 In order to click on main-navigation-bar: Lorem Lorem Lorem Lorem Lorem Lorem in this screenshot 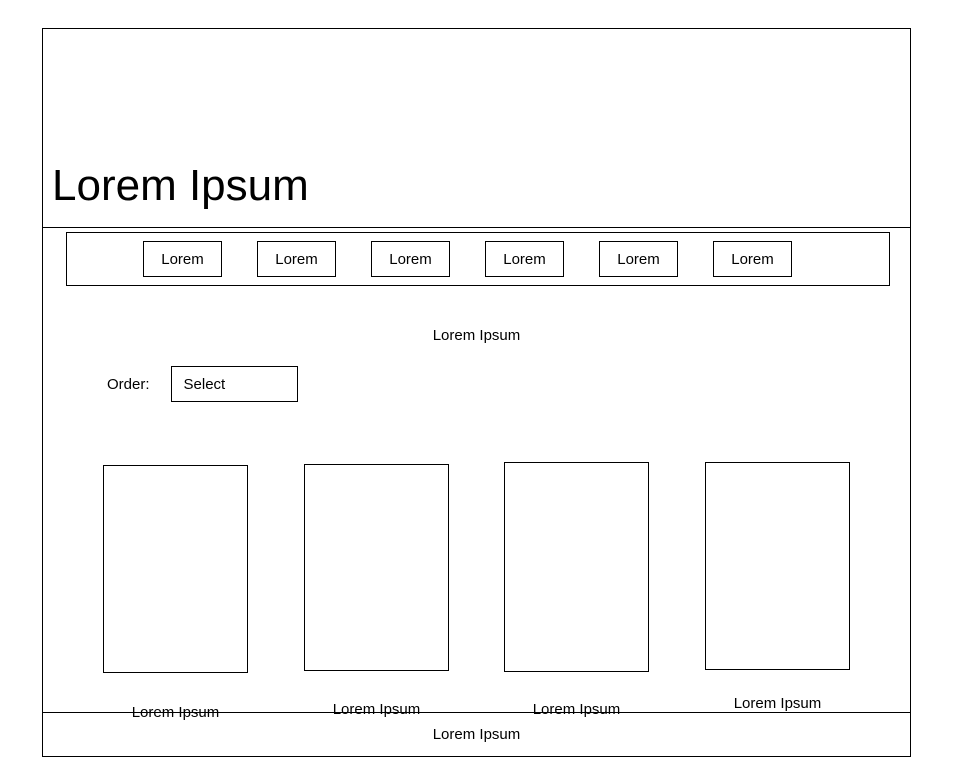, I will do `click(478, 259)`.